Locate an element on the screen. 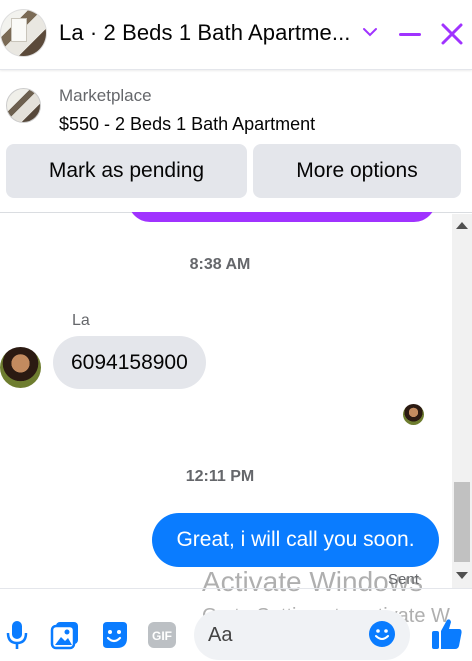  scroll-up-arrow-icon is located at coordinates (462, 225).